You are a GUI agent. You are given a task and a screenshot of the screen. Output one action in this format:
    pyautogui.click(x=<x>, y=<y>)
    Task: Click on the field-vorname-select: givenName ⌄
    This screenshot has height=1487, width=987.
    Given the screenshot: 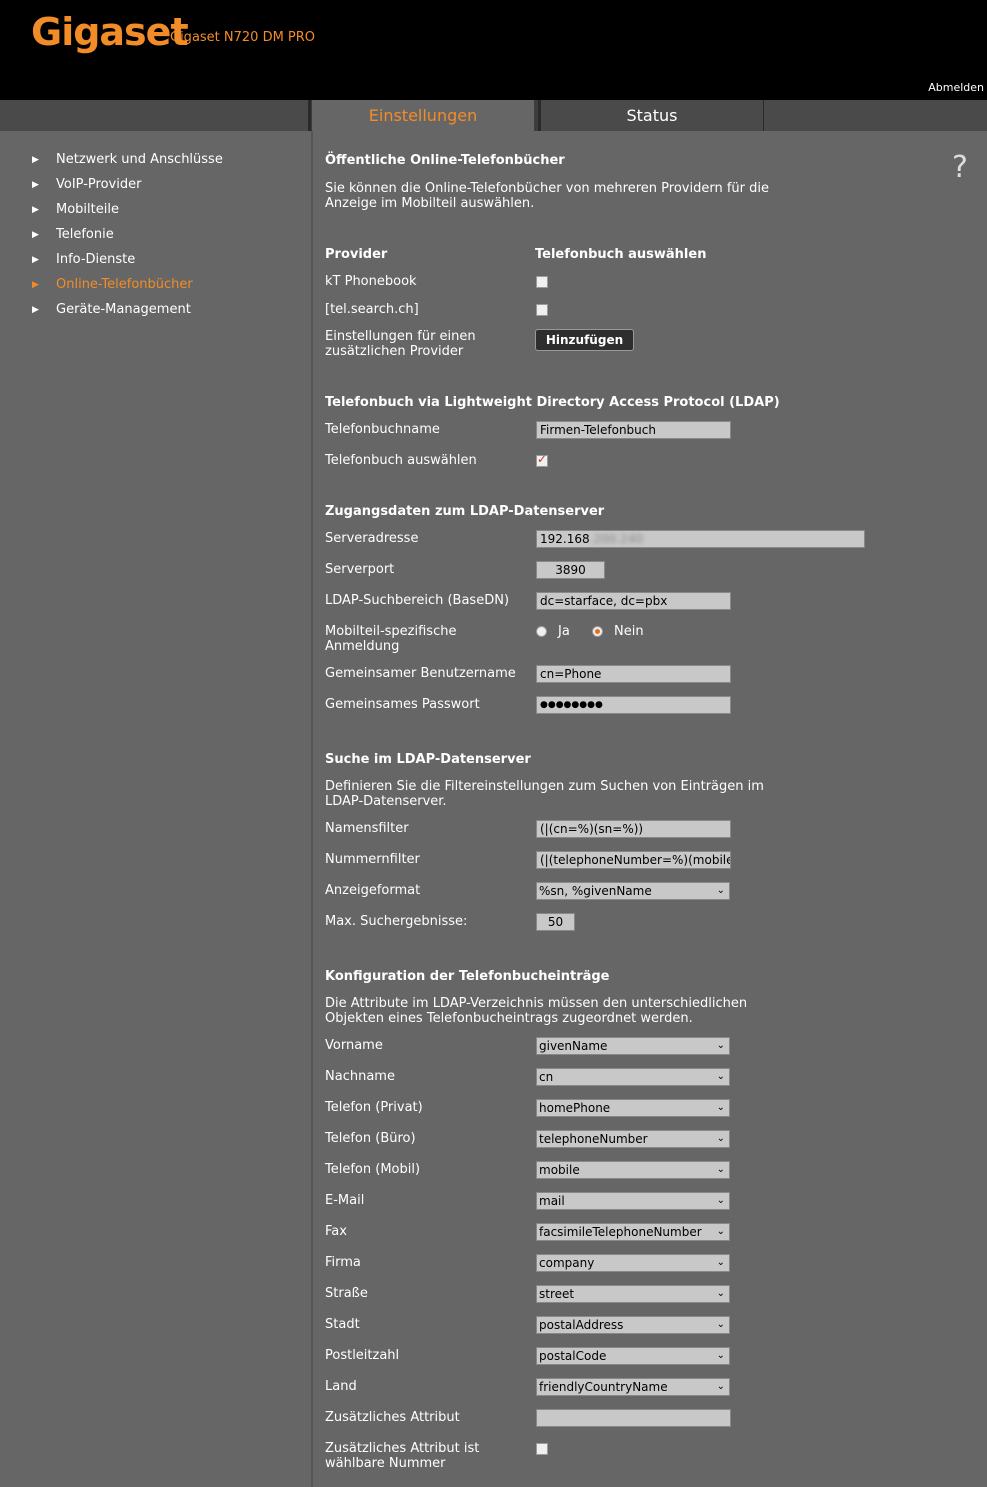 What is the action you would take?
    pyautogui.click(x=633, y=1046)
    